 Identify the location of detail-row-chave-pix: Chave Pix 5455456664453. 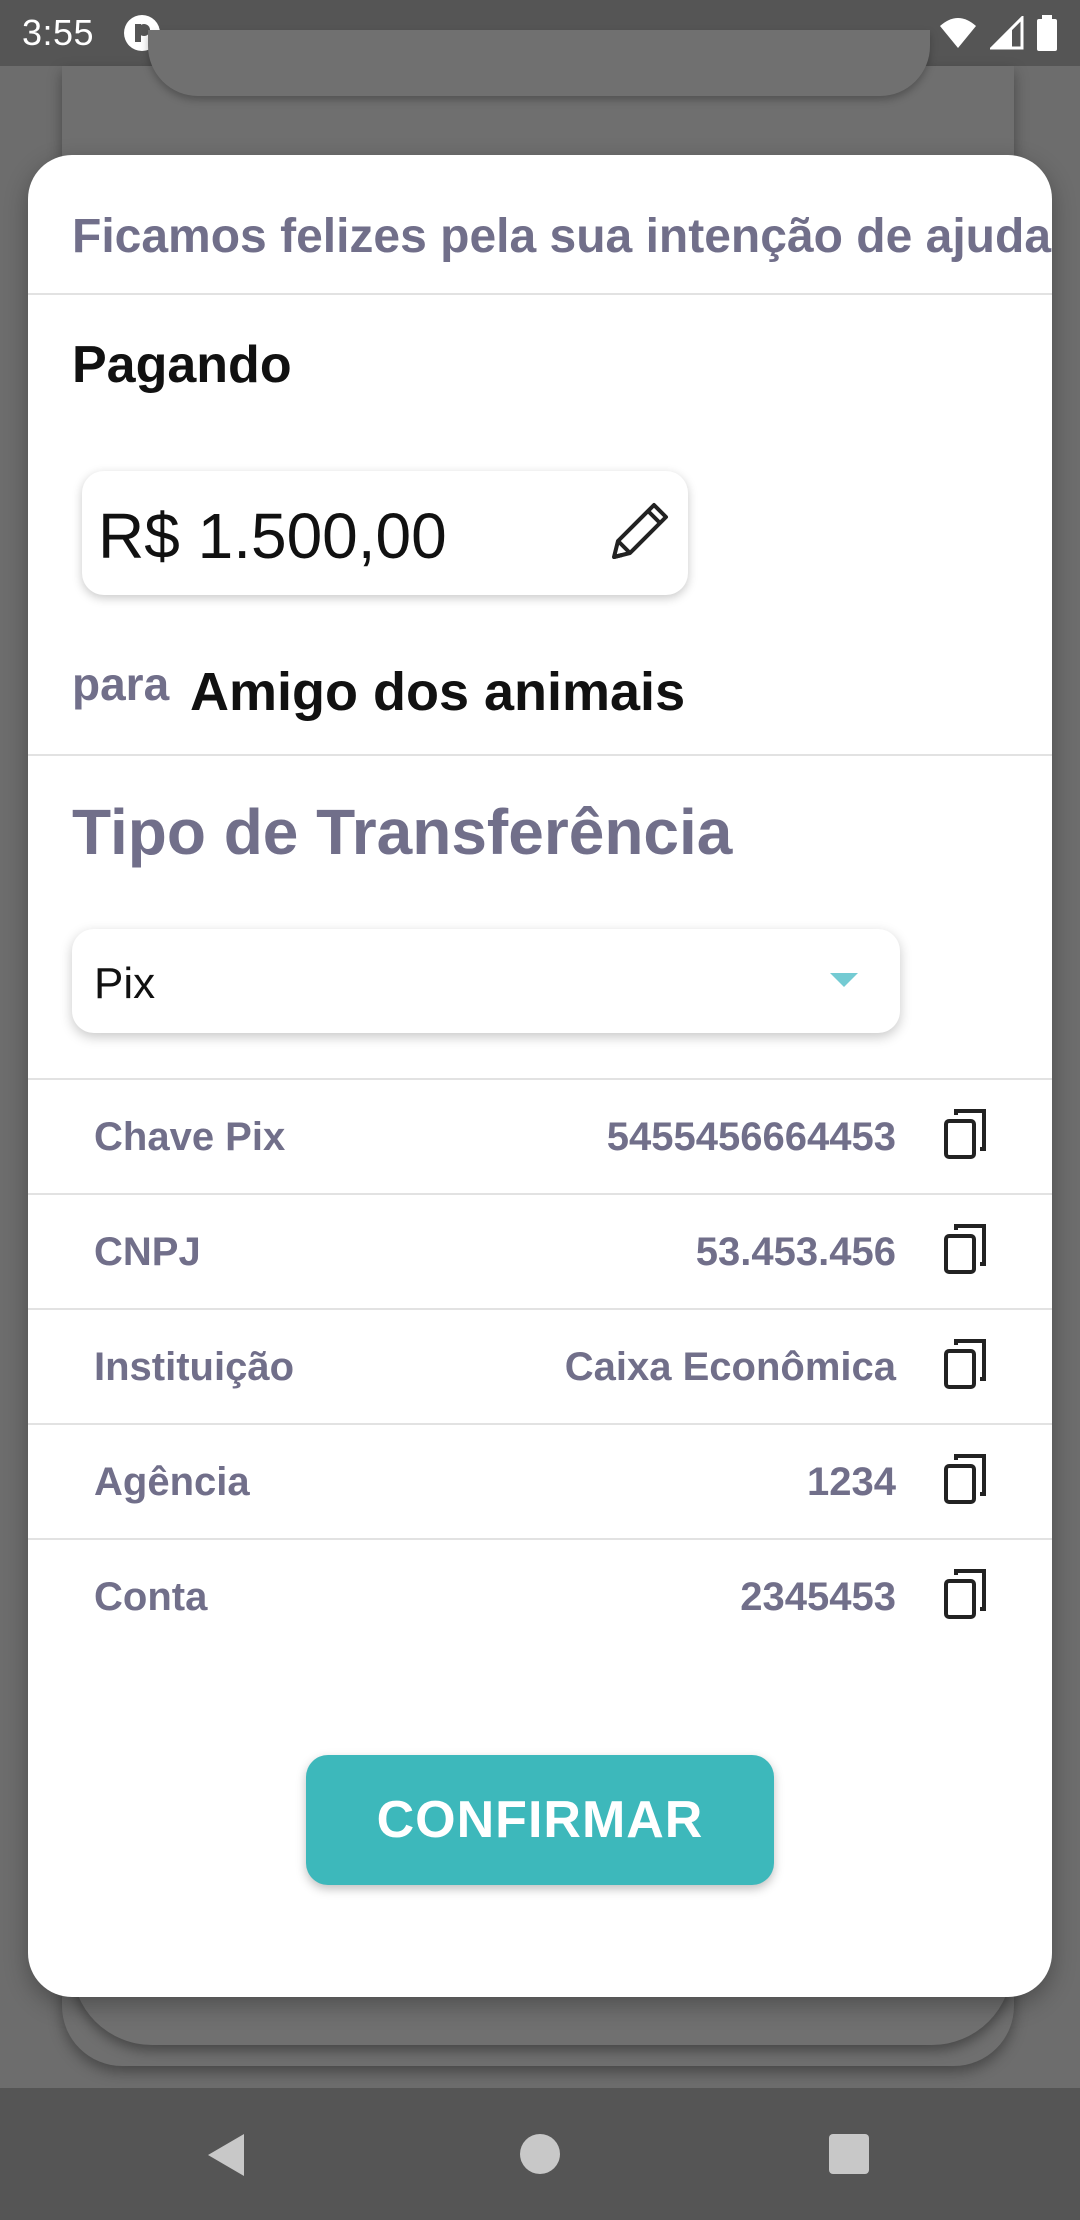
(540, 1136).